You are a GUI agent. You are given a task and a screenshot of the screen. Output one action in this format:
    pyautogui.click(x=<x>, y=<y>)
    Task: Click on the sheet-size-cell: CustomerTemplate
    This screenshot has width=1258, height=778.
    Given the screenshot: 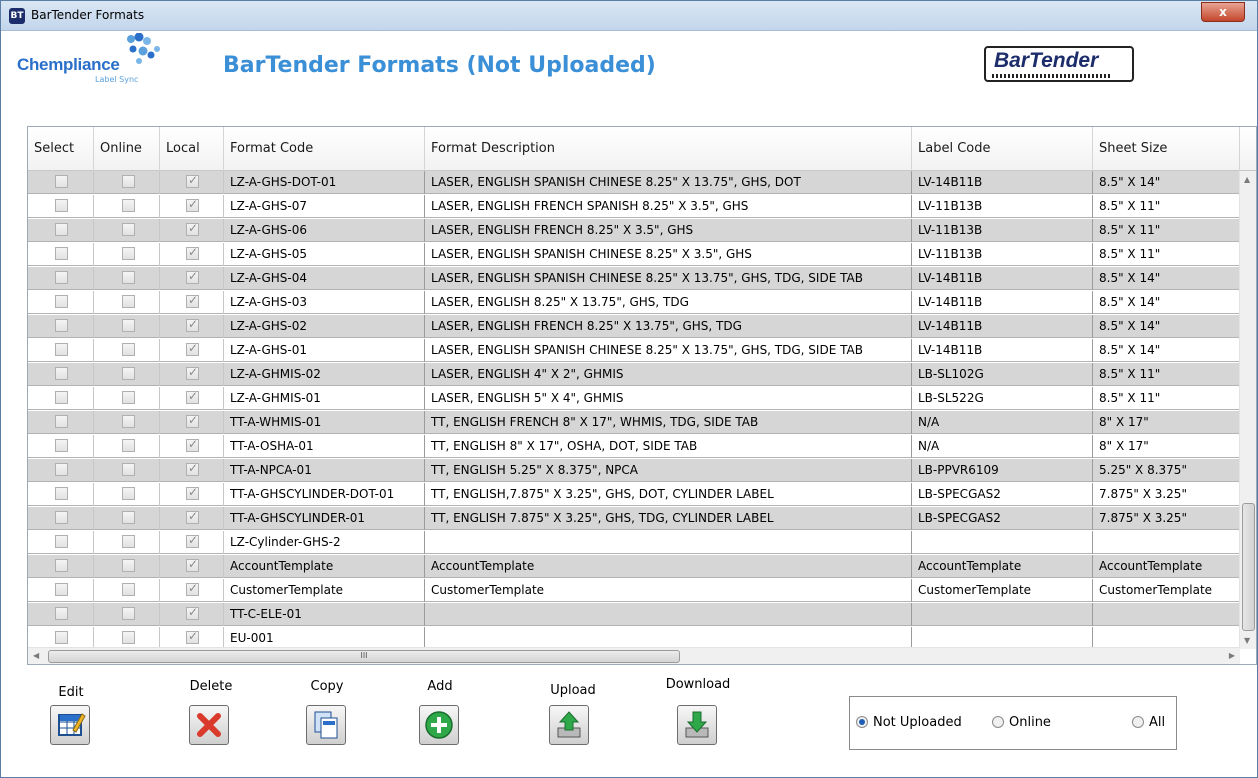 What is the action you would take?
    pyautogui.click(x=1166, y=590)
    